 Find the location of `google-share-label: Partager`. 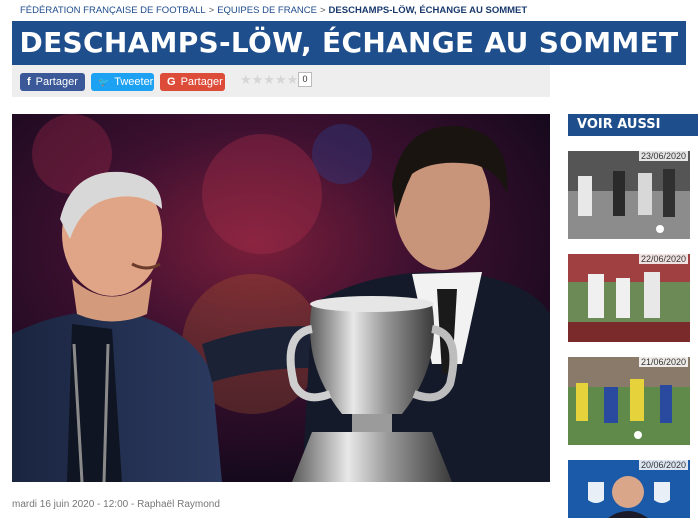

google-share-label: Partager is located at coordinates (201, 82).